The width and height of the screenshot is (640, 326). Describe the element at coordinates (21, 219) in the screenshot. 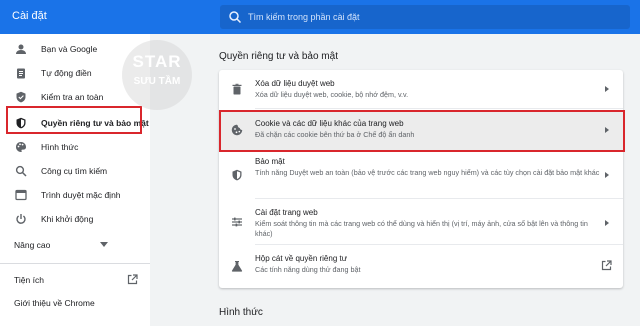

I see `power-icon` at that location.